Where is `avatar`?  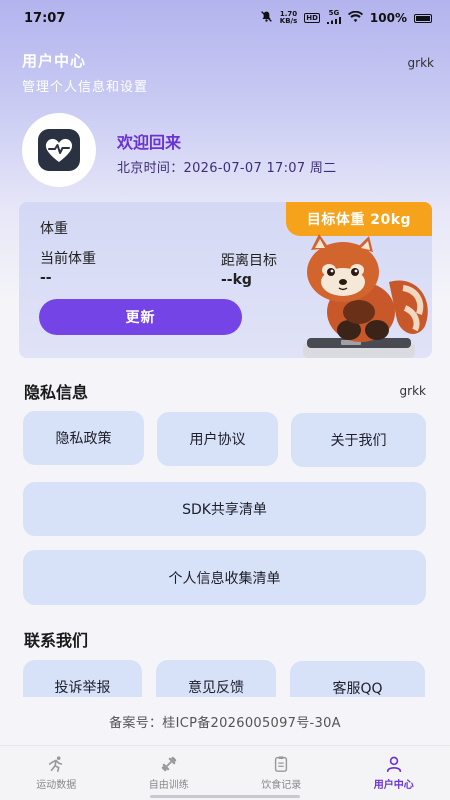
avatar is located at coordinates (59, 150).